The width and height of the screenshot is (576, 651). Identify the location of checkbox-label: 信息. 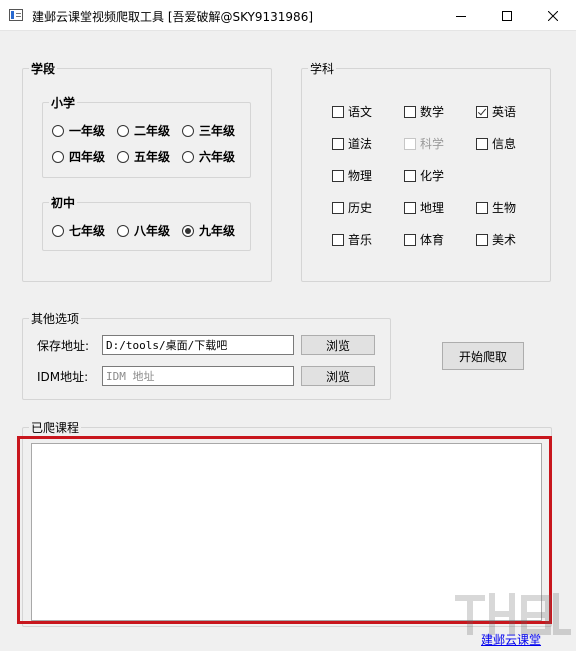
(504, 144).